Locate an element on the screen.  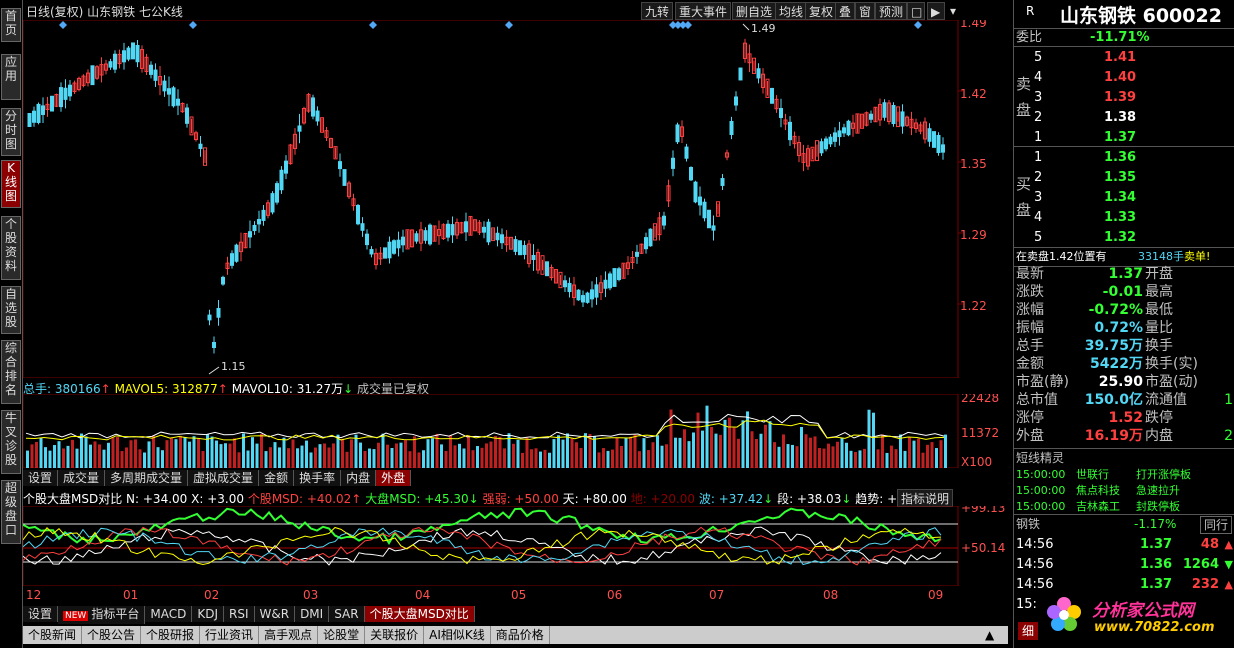
msd-sky: 天: +80.00 is located at coordinates (594, 499).